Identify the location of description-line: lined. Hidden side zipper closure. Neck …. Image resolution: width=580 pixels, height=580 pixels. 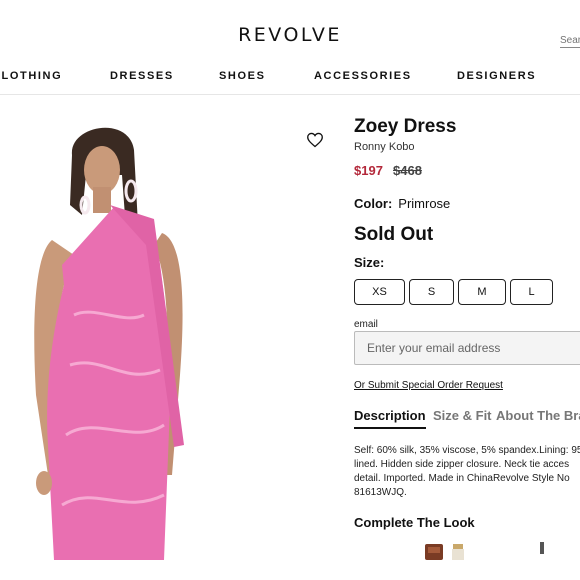
(462, 464).